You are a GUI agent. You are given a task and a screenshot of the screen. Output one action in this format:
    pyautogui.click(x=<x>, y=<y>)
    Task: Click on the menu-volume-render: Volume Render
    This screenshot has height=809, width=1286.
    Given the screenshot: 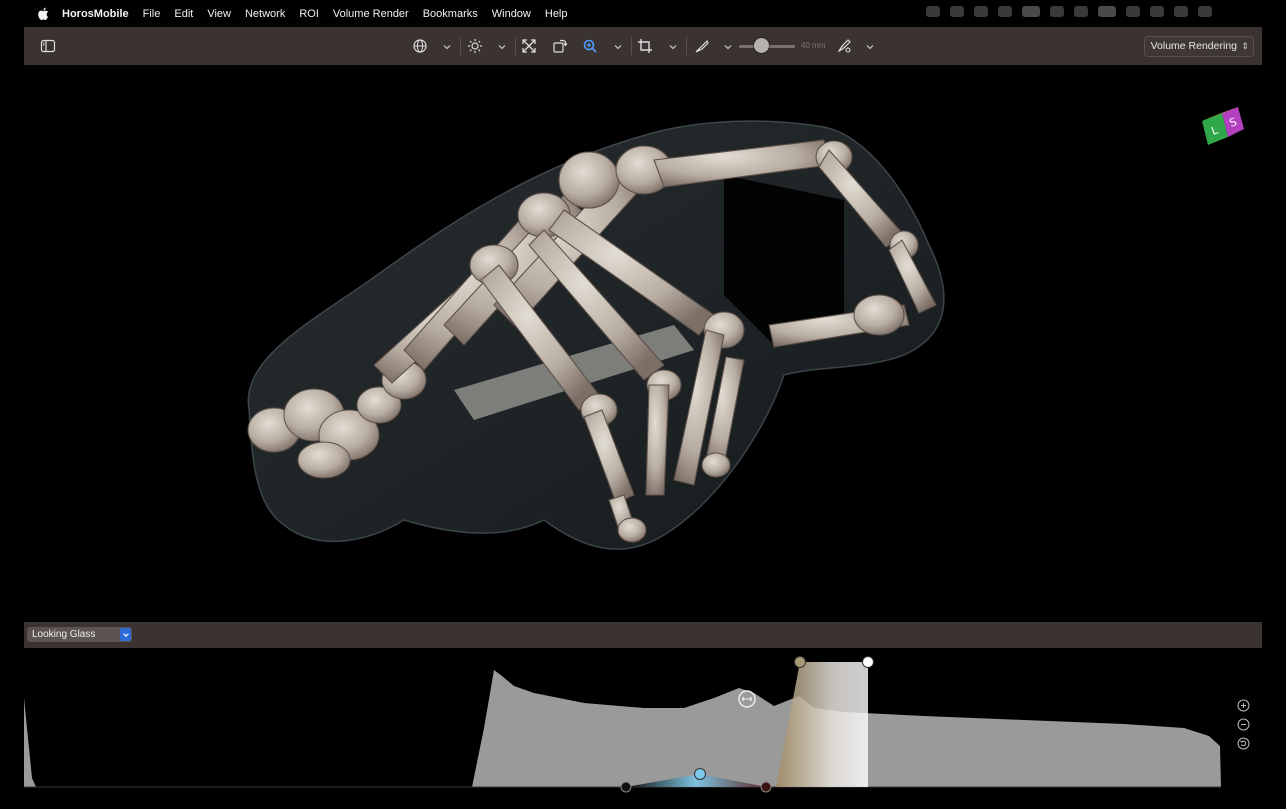 What is the action you would take?
    pyautogui.click(x=371, y=14)
    